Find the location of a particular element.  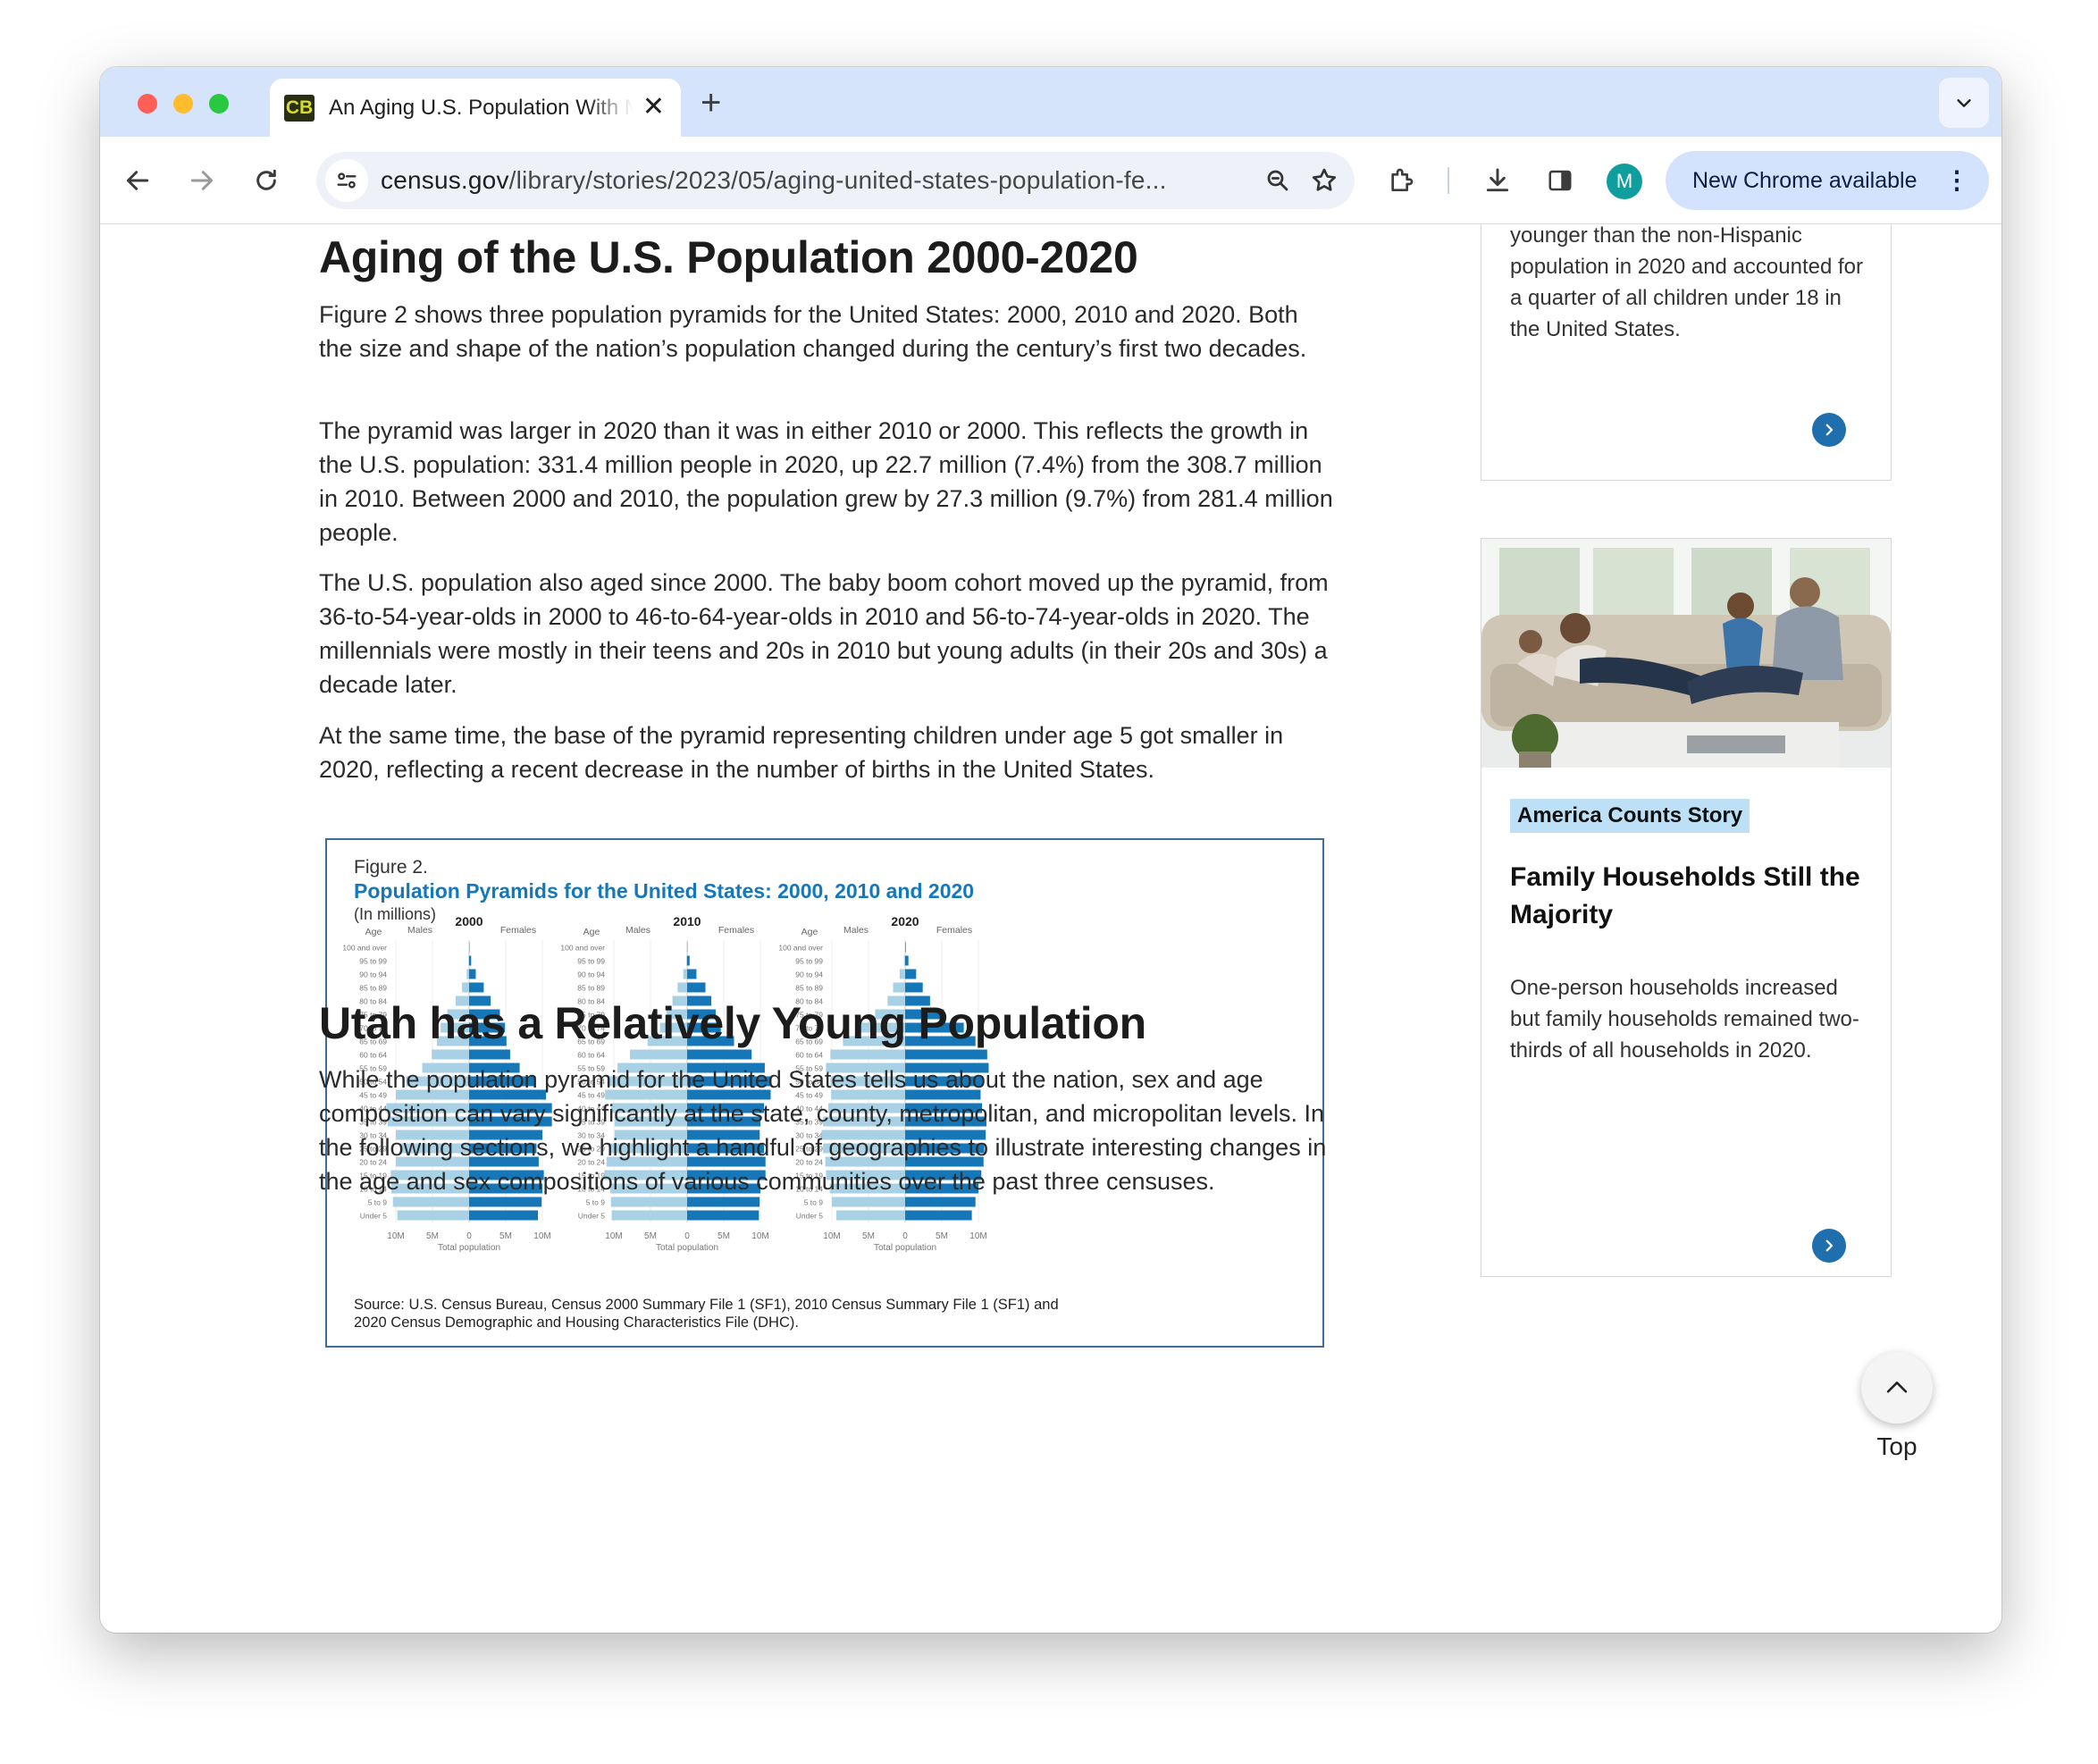

extensions-button is located at coordinates (1401, 180).